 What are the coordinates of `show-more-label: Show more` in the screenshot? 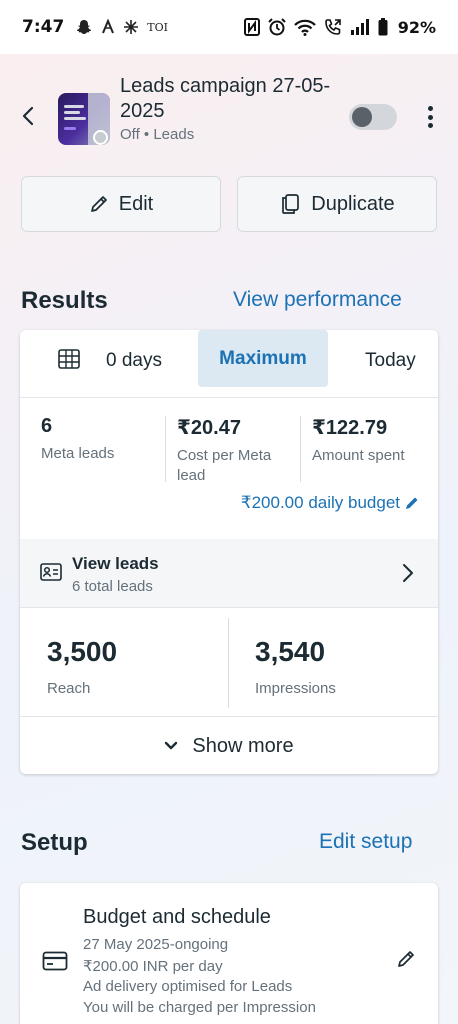 It's located at (243, 745).